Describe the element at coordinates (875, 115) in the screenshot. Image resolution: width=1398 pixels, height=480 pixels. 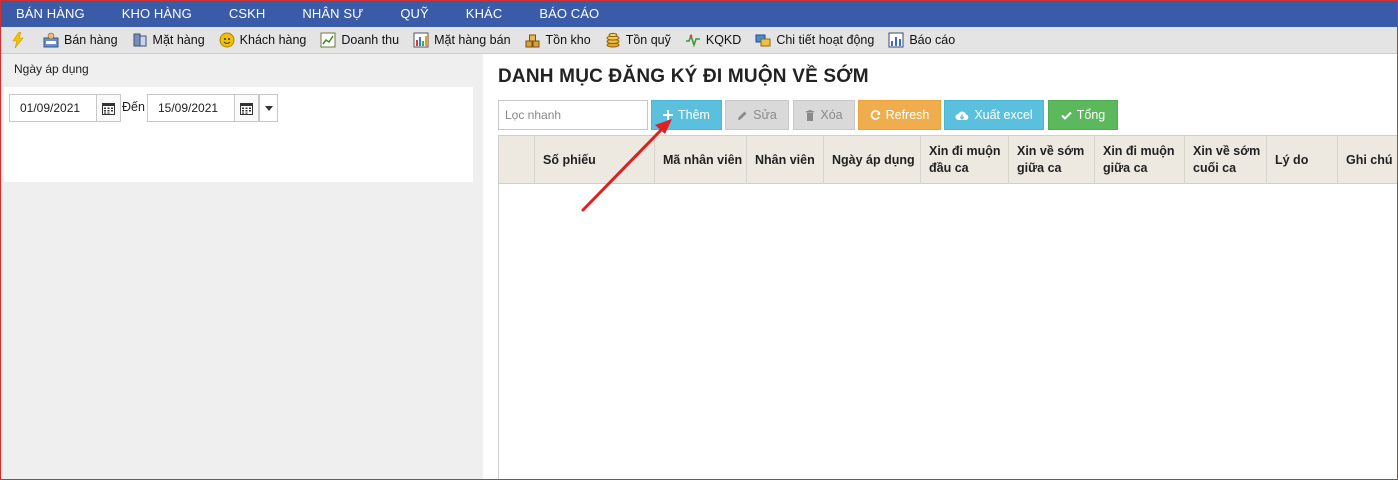
I see `refresh-icon` at that location.